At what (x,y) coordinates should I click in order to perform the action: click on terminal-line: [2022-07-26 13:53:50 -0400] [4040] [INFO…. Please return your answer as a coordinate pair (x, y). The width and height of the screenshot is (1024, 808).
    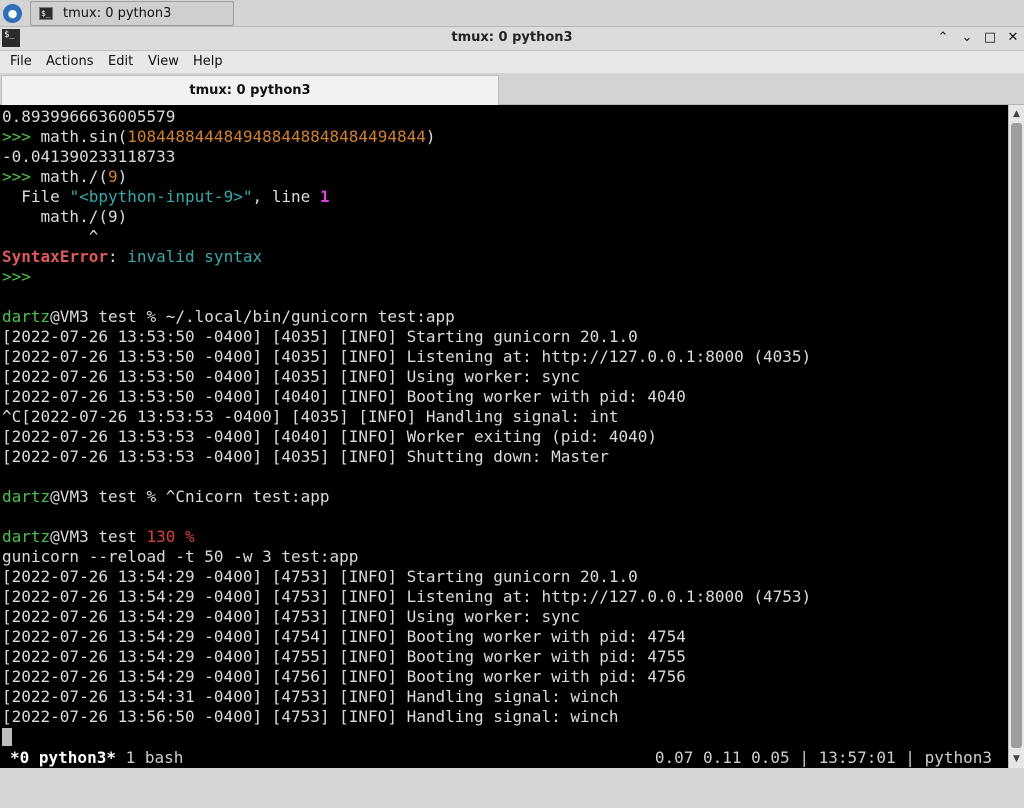
    Looking at the image, I should click on (344, 397).